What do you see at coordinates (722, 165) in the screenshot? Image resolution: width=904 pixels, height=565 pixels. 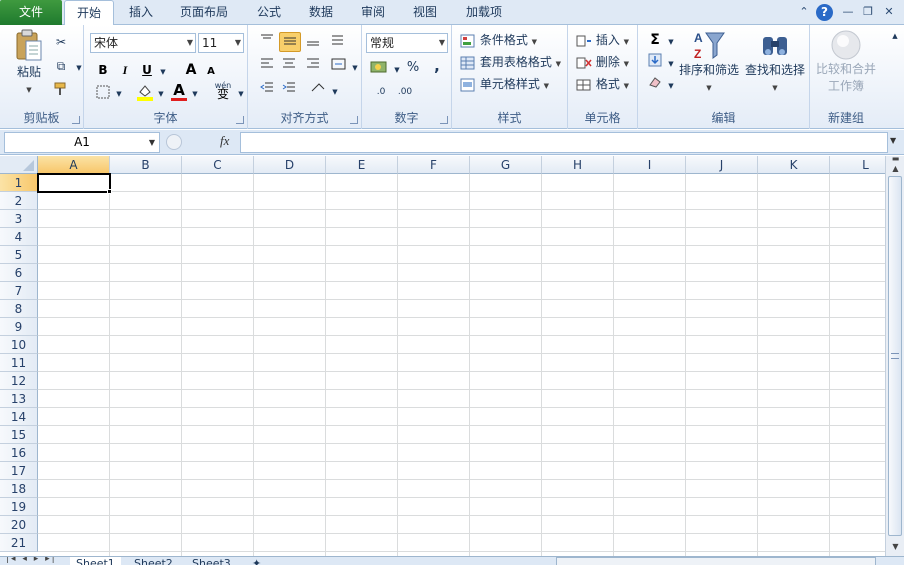 I see `column-header: J` at bounding box center [722, 165].